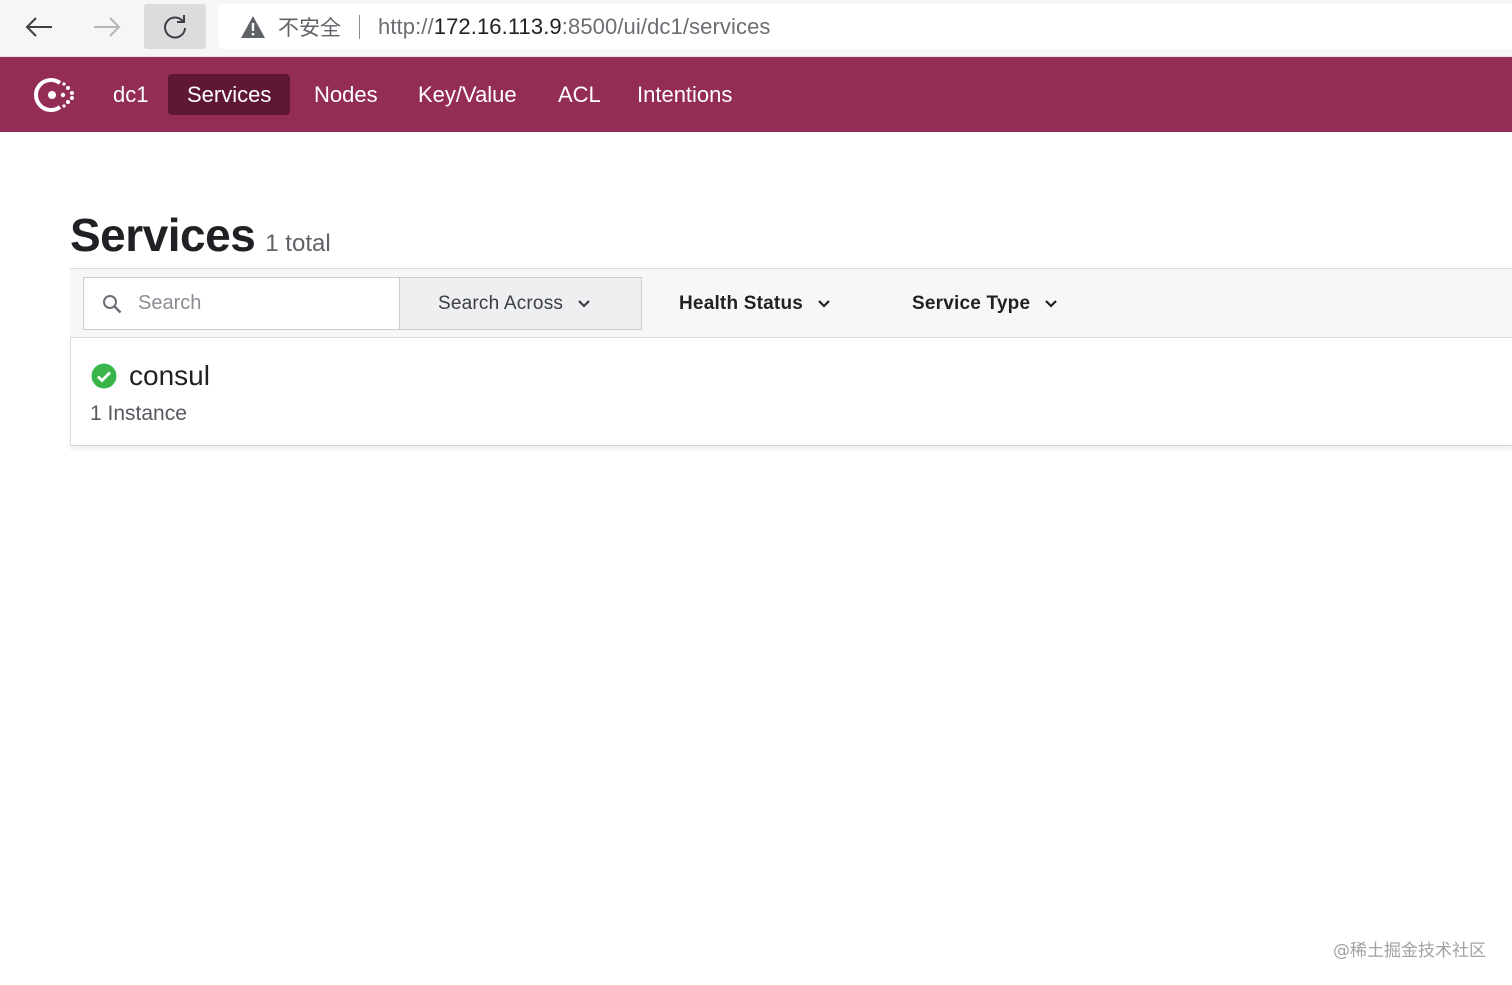 This screenshot has height=985, width=1512. Describe the element at coordinates (684, 94) in the screenshot. I see `nav-intentions: Intentions` at that location.